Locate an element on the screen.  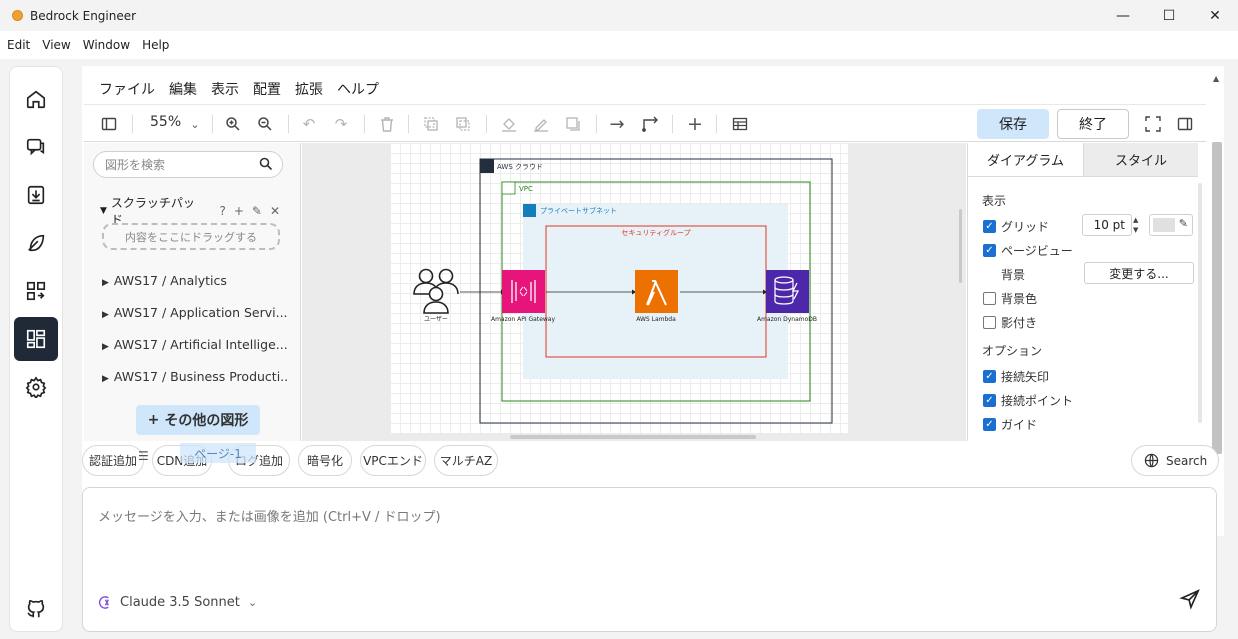
page-tab: ページ-1 is located at coordinates (218, 453).